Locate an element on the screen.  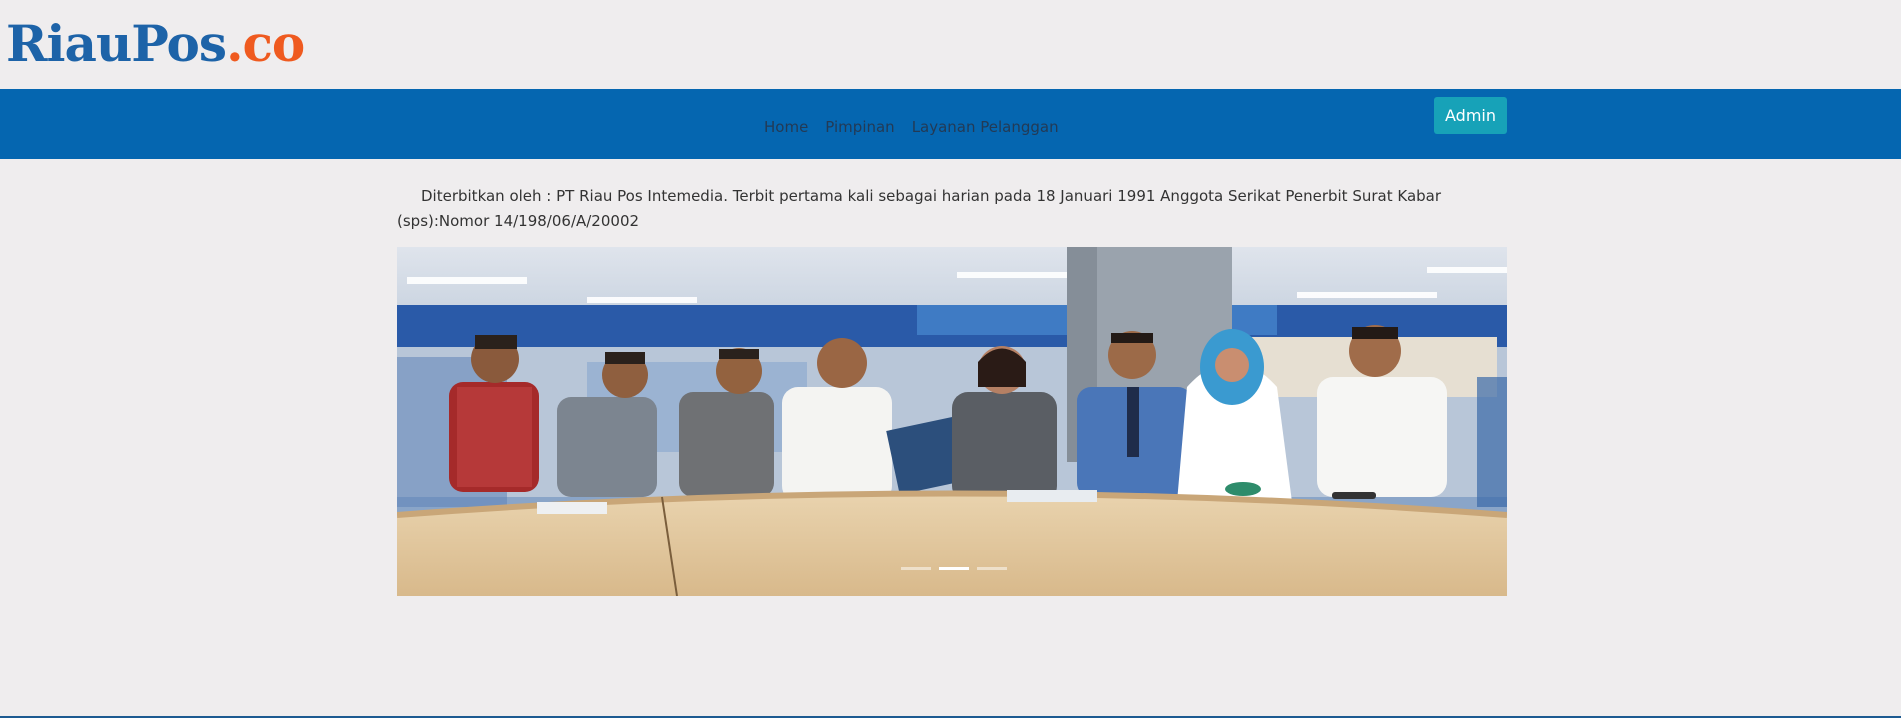
nav-link-home: Home is located at coordinates (786, 127).